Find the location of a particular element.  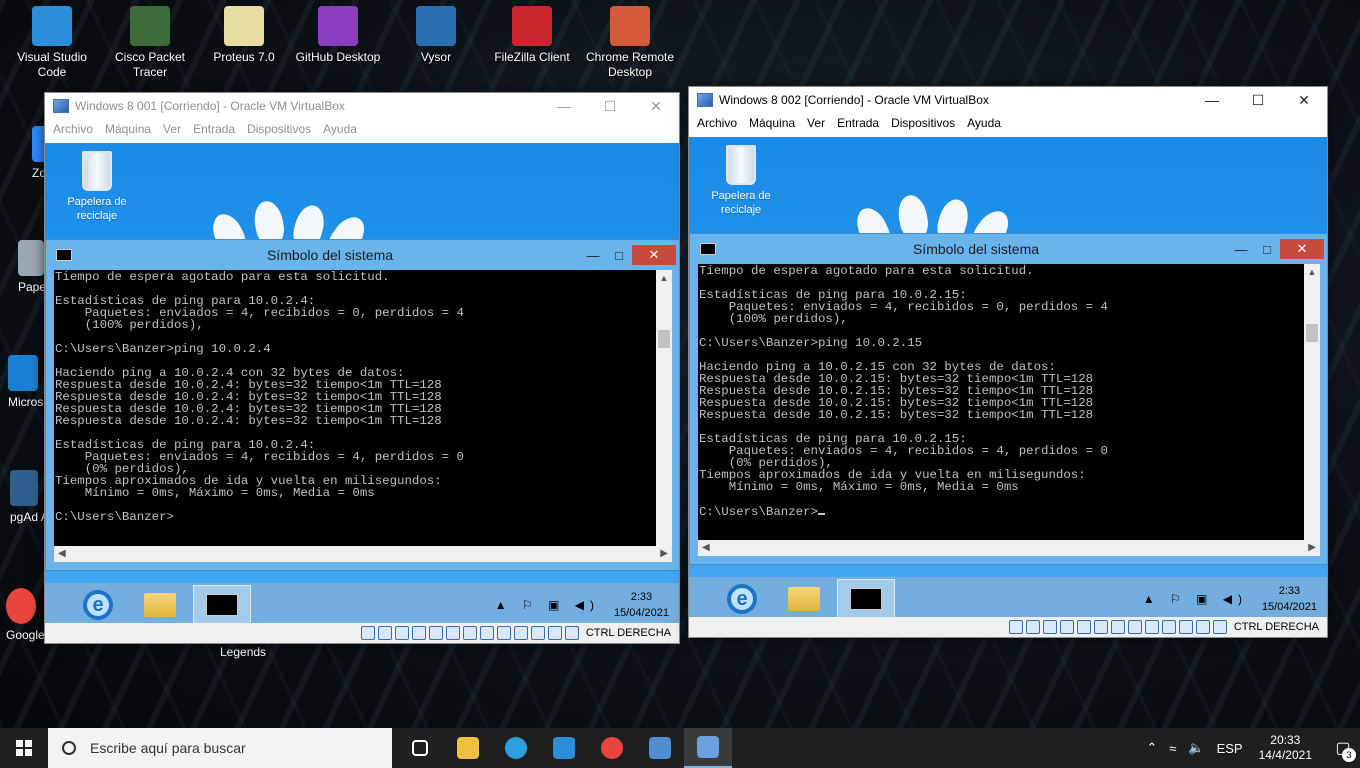

vm2-guest-taskbar: e ▲ ⚐ ▣ ◀) 2:33 15/04/2021 is located at coordinates (1008, 597).